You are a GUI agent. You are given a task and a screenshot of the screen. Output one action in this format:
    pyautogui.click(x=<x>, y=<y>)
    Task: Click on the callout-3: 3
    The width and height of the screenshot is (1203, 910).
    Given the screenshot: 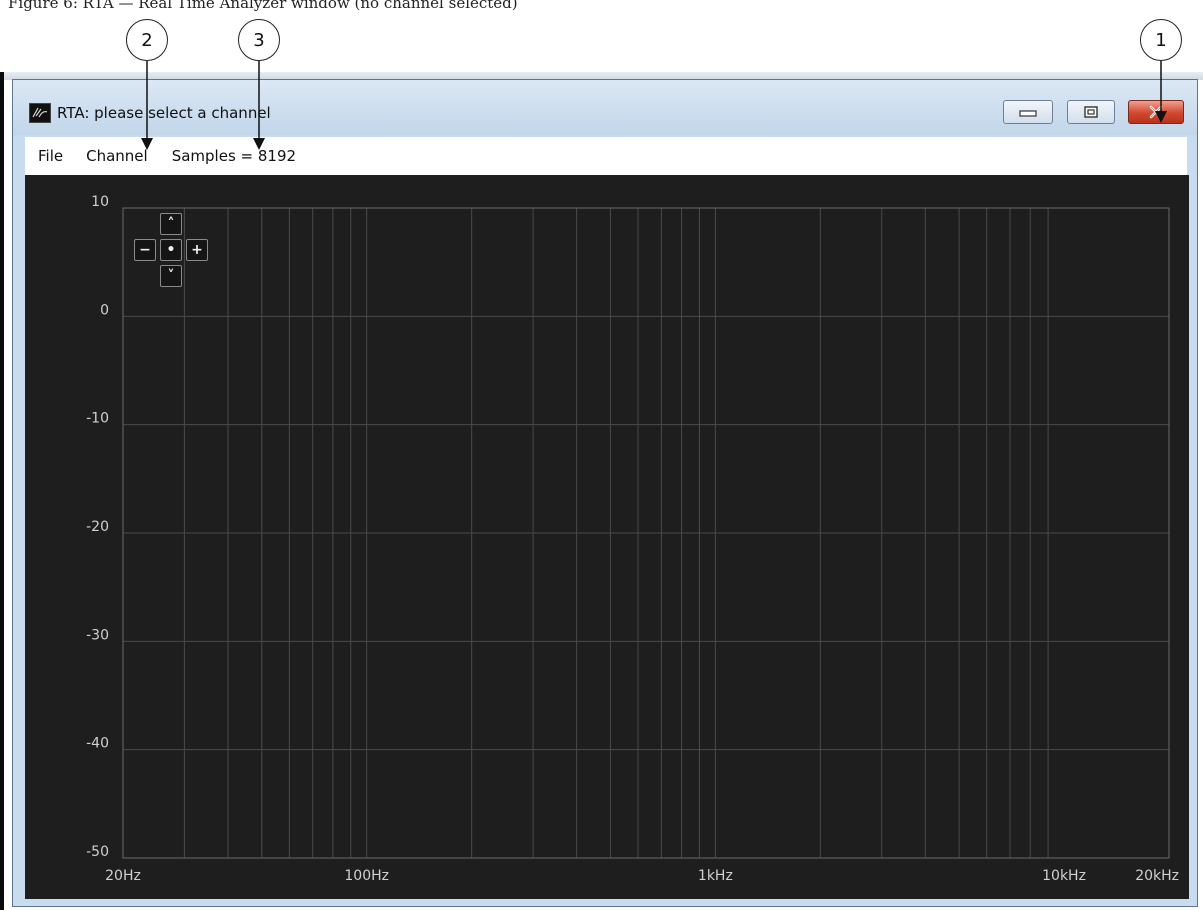 What is the action you would take?
    pyautogui.click(x=259, y=40)
    